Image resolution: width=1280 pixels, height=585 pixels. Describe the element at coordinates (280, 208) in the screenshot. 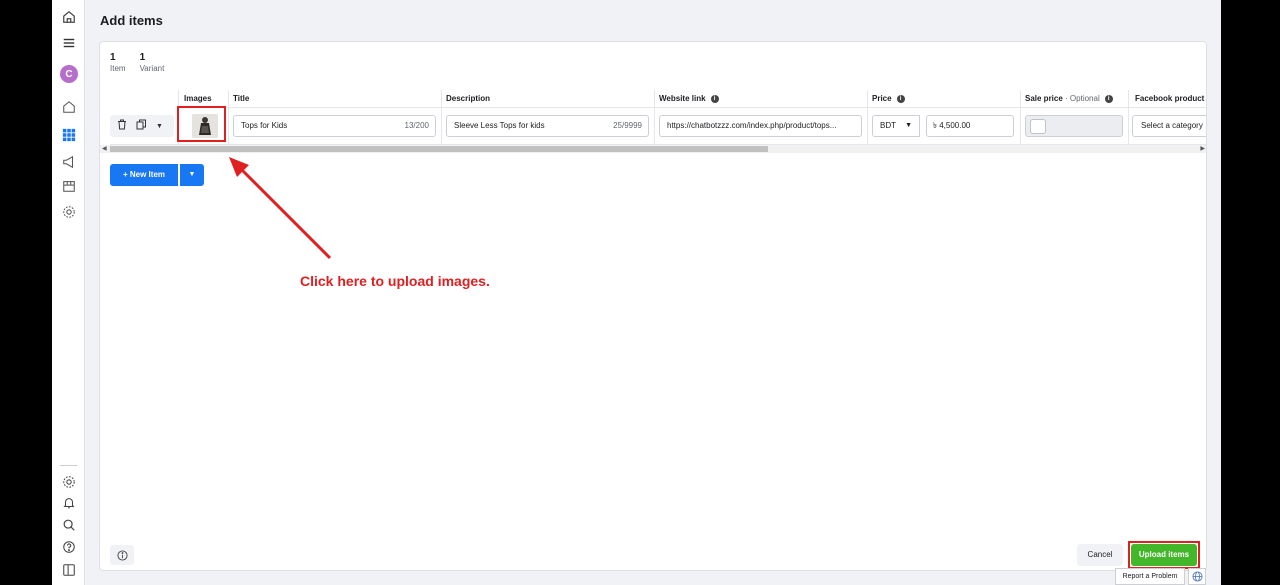

I see `annotation-arrow` at that location.